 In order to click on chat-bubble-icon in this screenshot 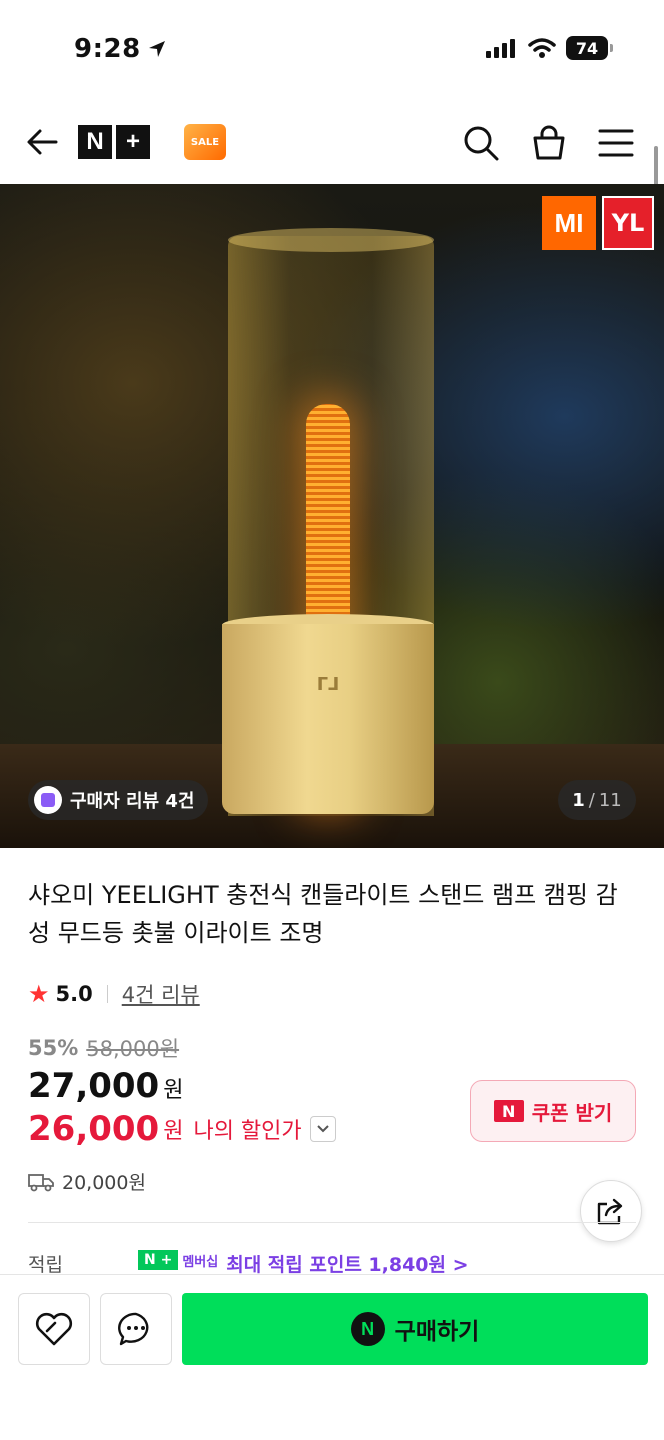, I will do `click(133, 1329)`.